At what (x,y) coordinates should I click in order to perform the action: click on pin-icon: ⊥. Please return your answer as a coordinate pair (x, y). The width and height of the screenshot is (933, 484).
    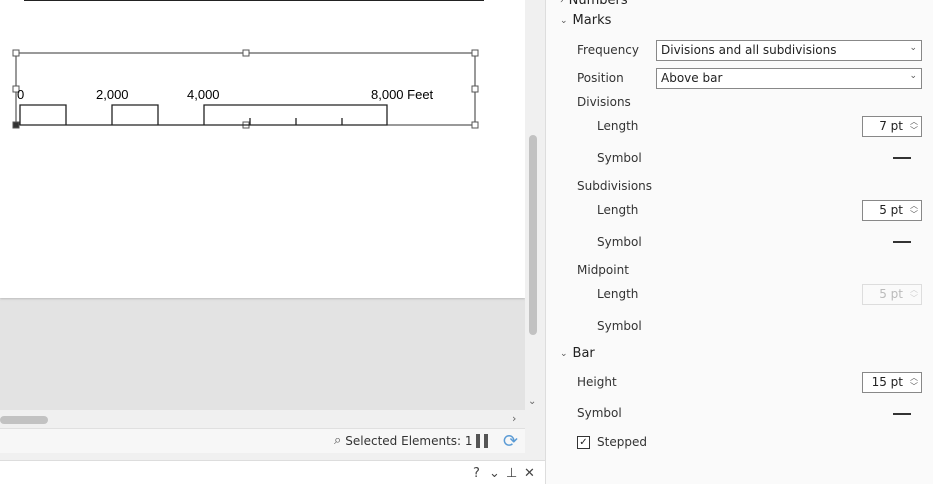
    Looking at the image, I should click on (511, 473).